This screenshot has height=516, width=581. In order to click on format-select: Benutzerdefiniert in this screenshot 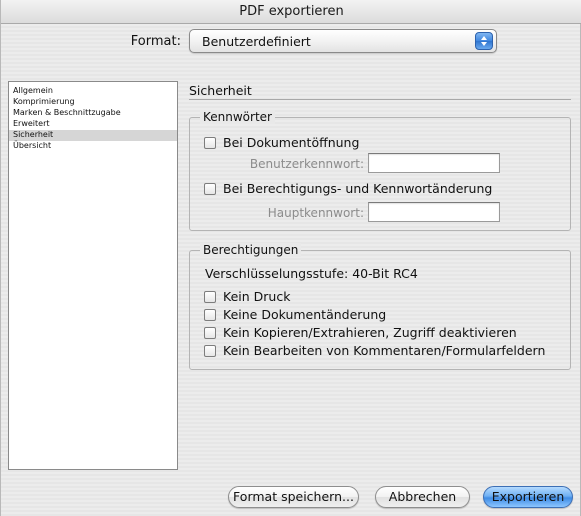, I will do `click(343, 41)`.